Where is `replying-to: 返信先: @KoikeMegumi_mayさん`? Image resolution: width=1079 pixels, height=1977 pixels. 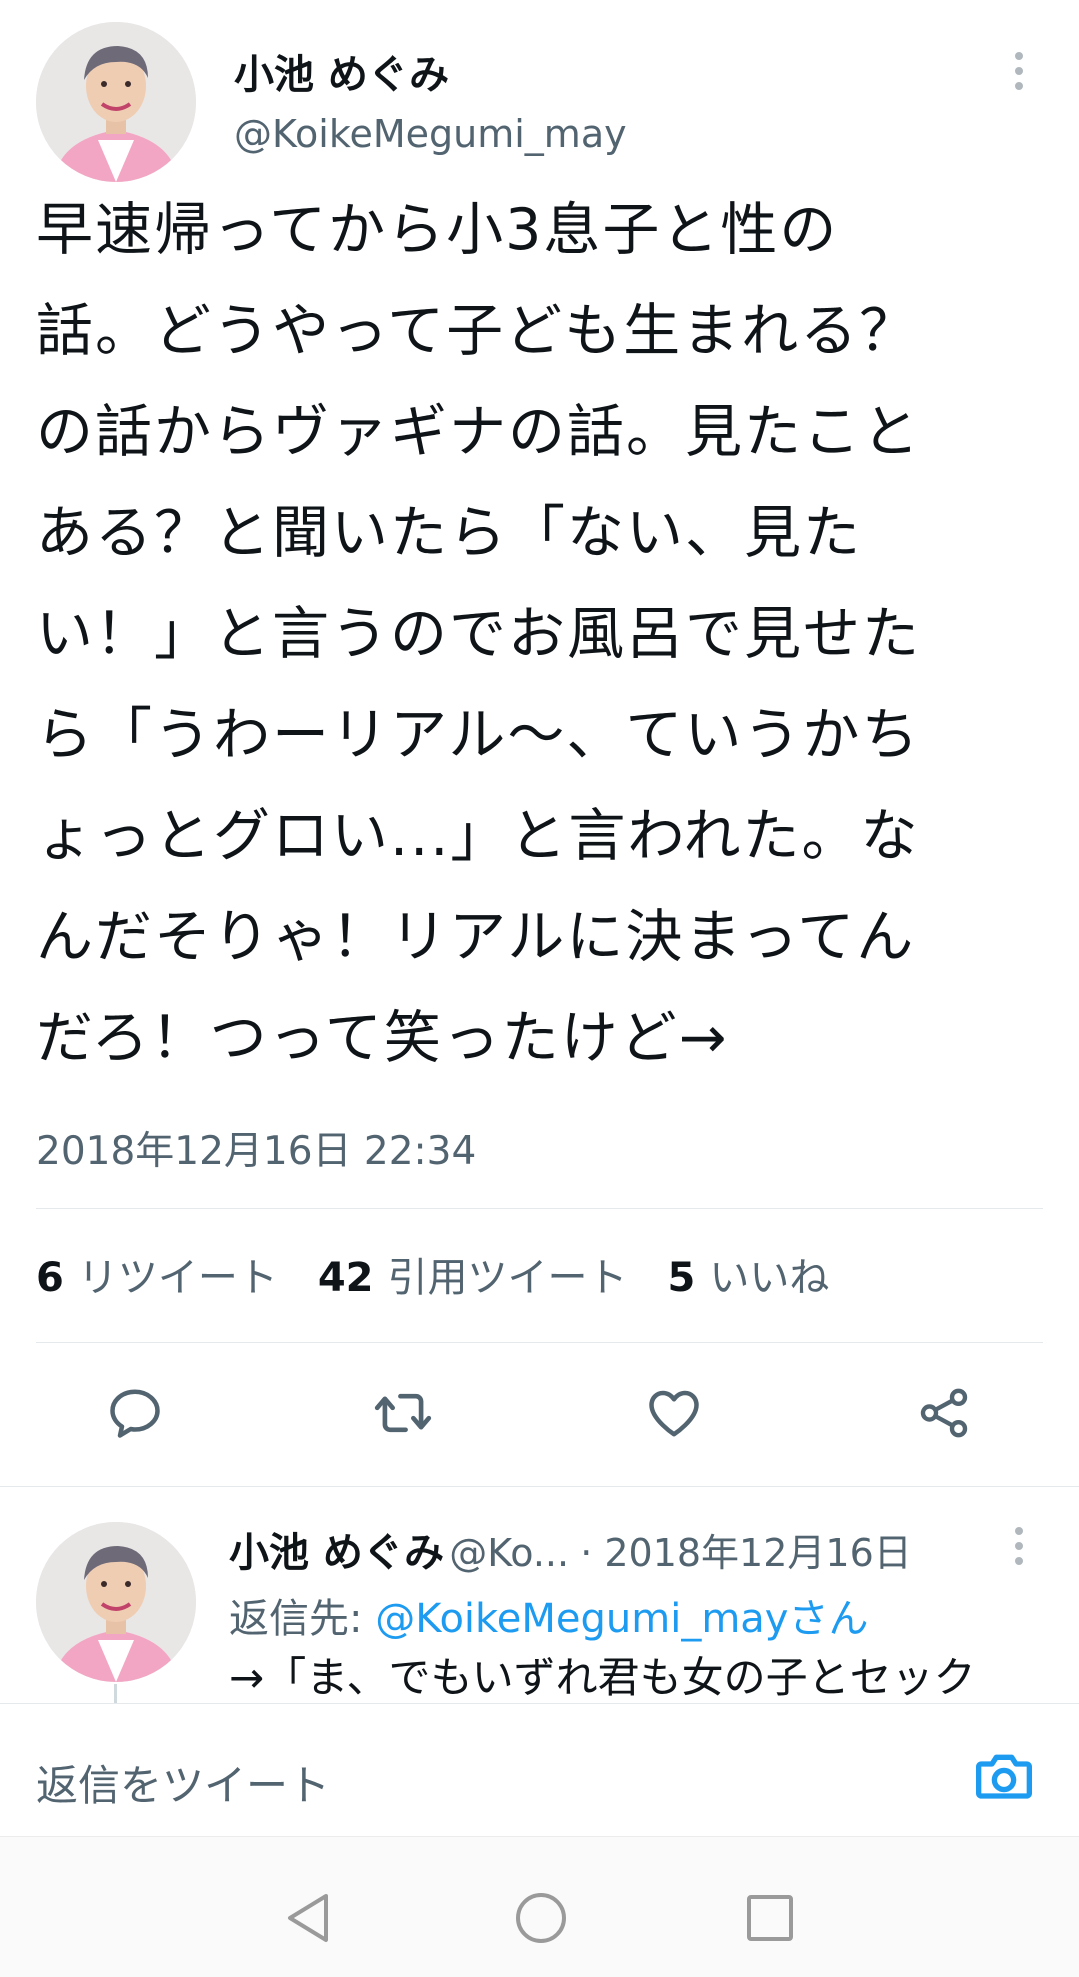 replying-to: 返信先: @KoikeMegumi_mayさん is located at coordinates (548, 1615).